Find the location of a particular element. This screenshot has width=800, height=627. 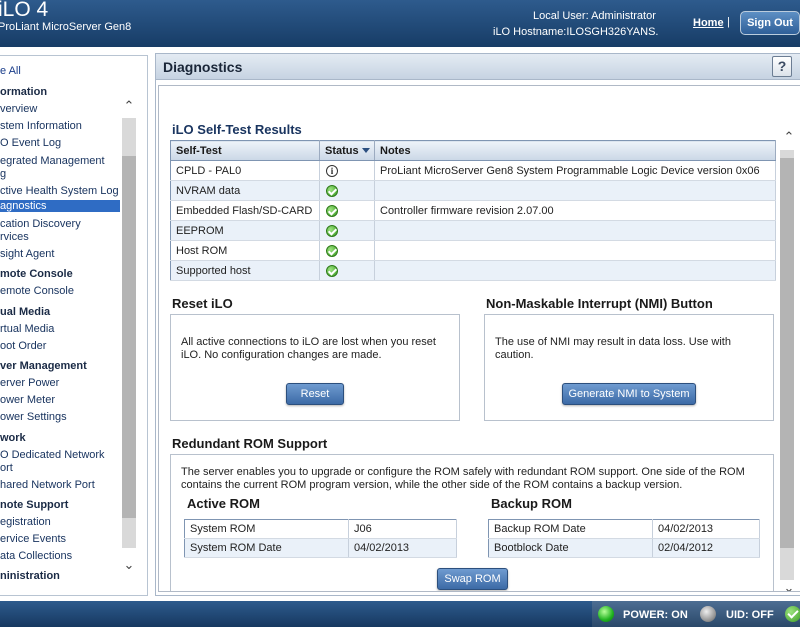

sidebar-section-header: work is located at coordinates (13, 438).